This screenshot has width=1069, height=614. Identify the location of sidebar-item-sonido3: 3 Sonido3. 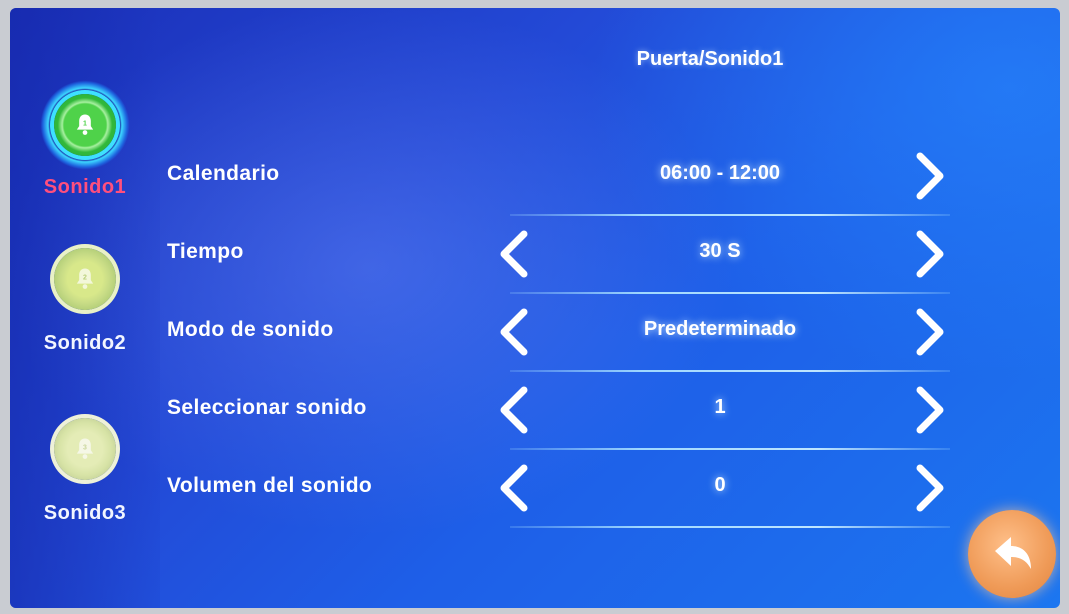
(85, 471).